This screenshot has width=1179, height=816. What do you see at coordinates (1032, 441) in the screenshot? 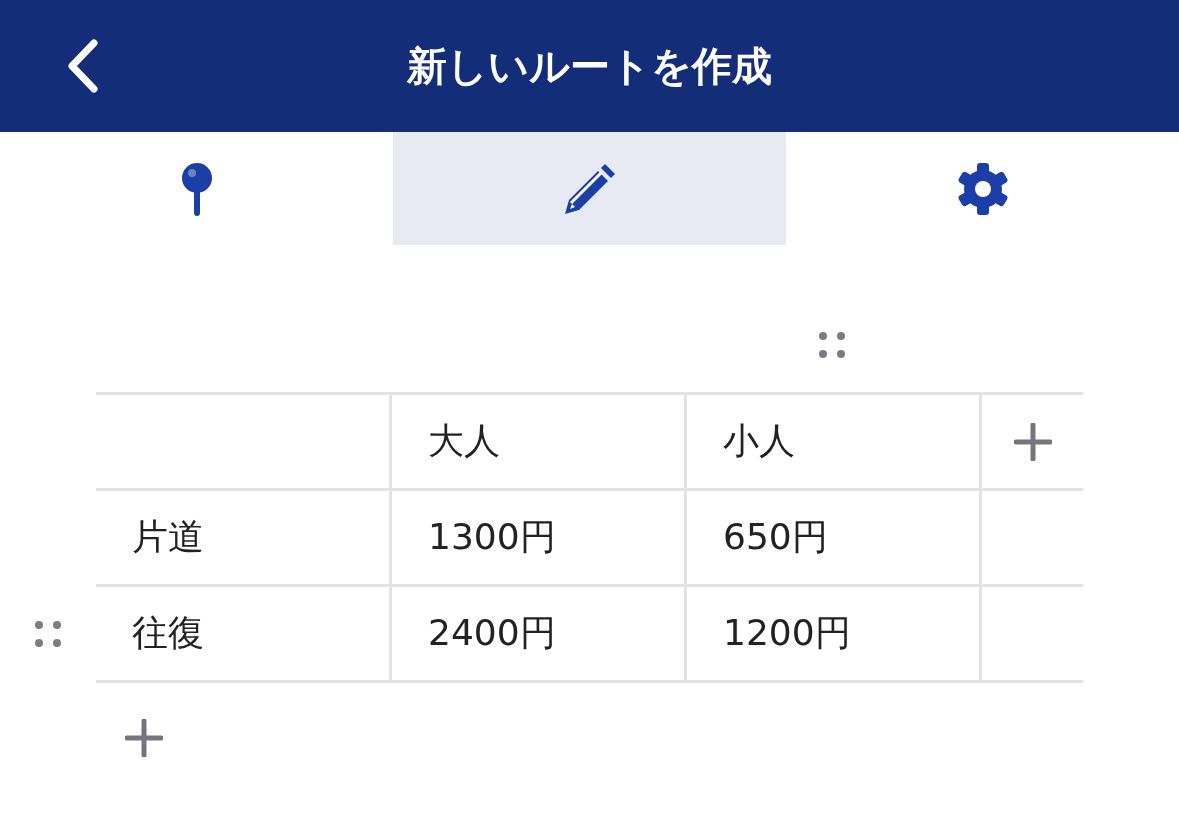
I see `add-column-icon` at bounding box center [1032, 441].